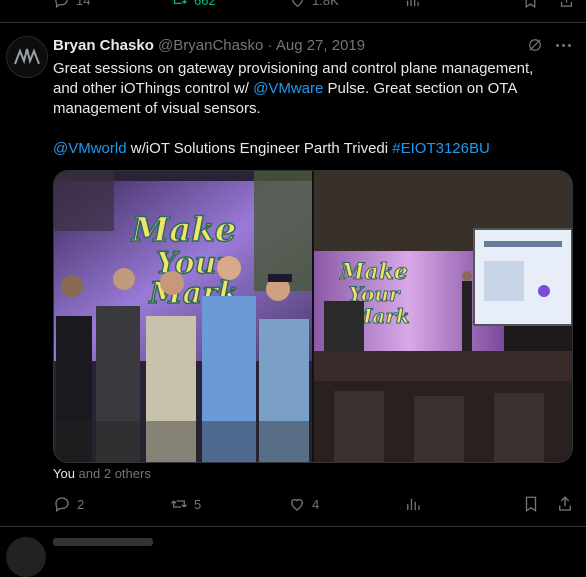  I want to click on prev-like-count: 1.8K, so click(325, 4).